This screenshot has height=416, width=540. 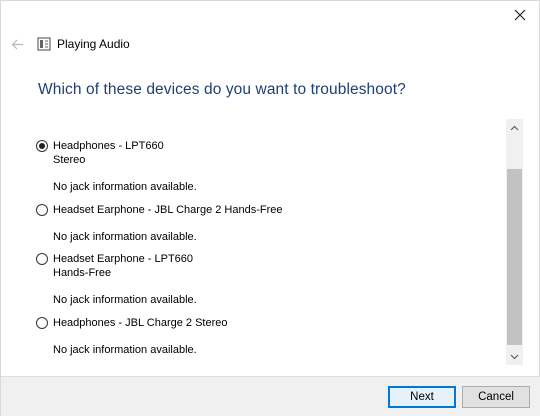 I want to click on vertical-scrollbar, so click(x=514, y=242).